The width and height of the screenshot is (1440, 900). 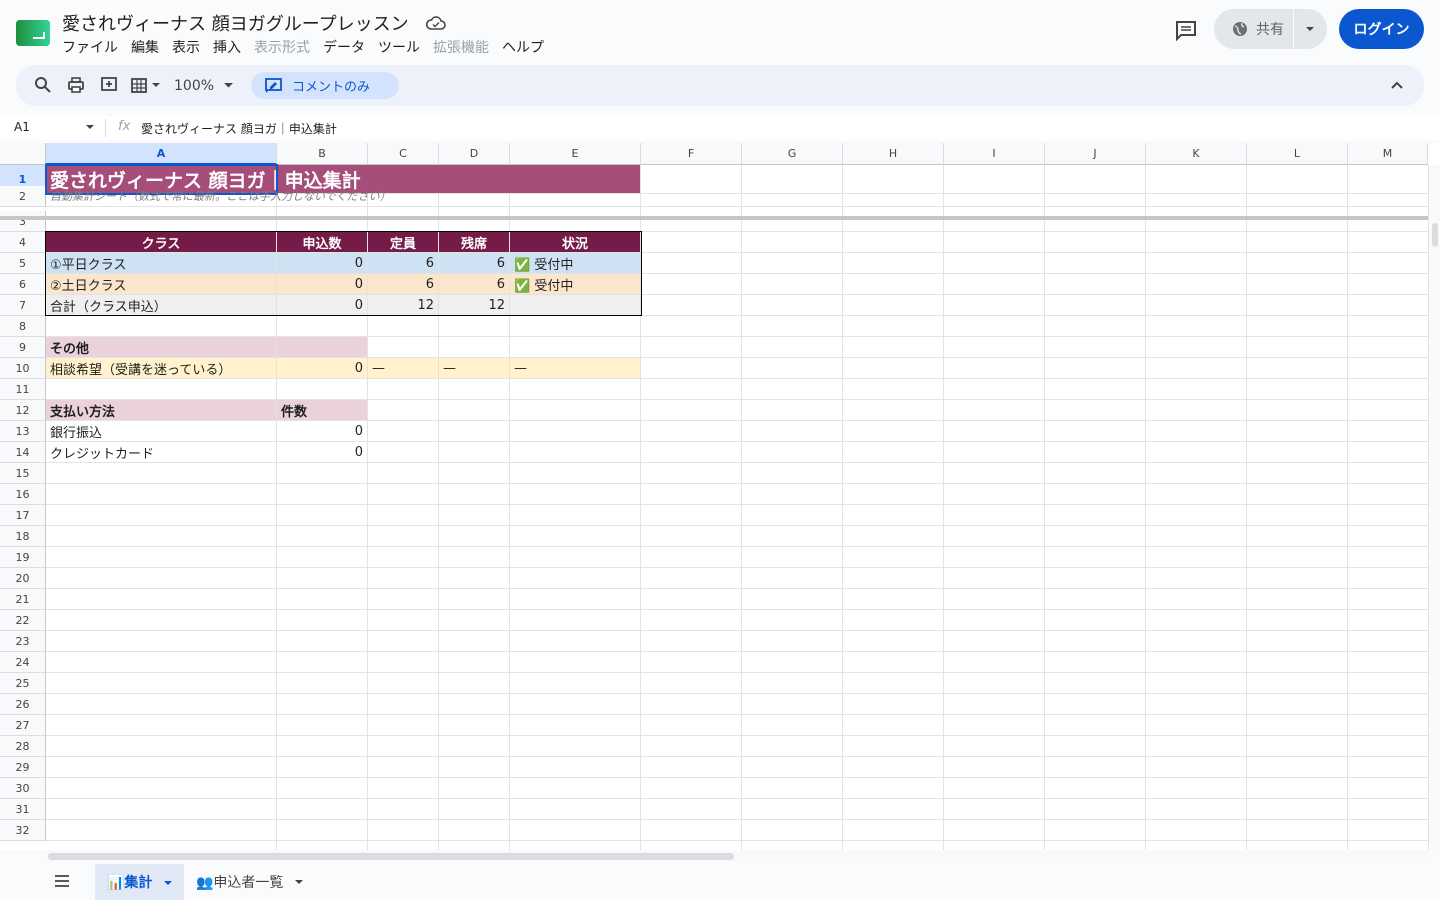 I want to click on row-header-19: 19, so click(x=23, y=557).